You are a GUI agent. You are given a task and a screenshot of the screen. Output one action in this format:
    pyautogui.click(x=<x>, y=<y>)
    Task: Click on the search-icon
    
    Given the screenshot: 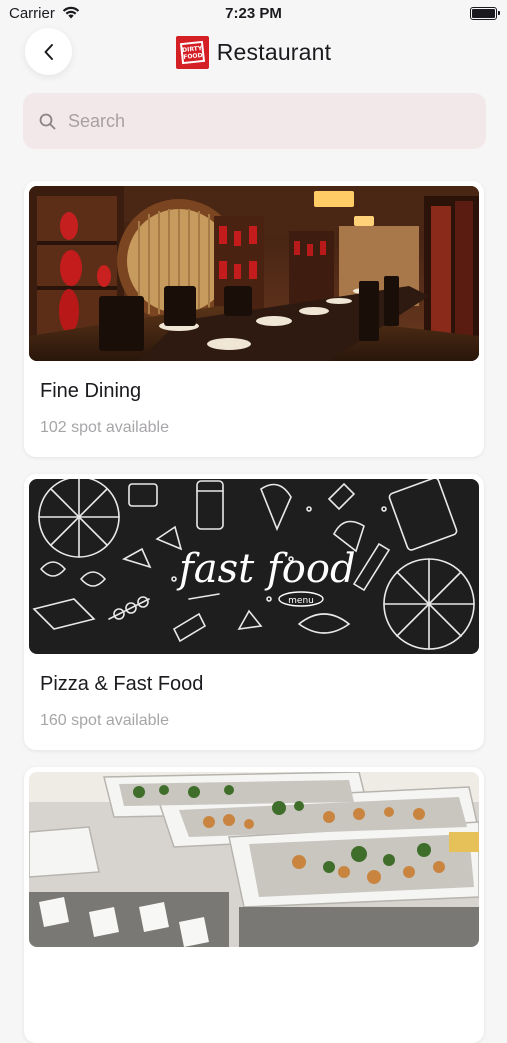 What is the action you would take?
    pyautogui.click(x=47, y=121)
    